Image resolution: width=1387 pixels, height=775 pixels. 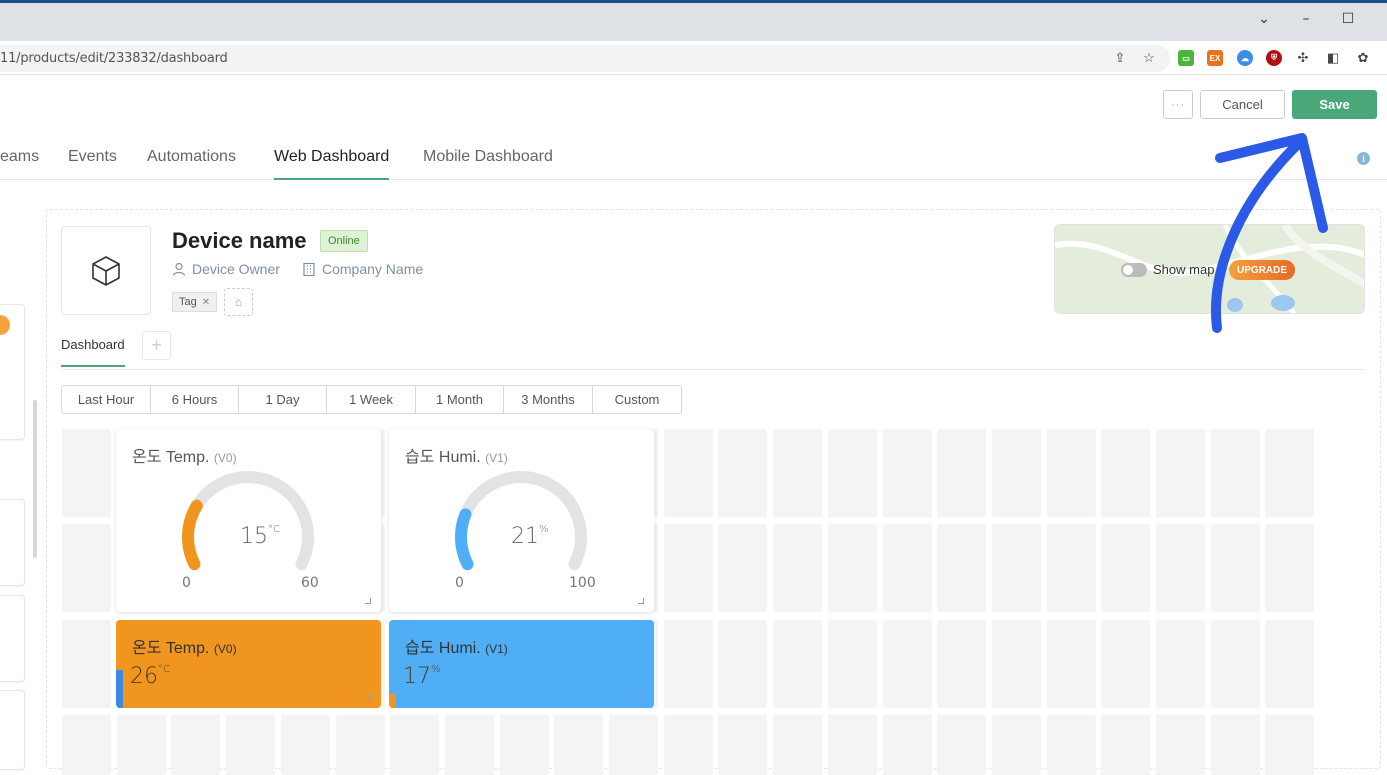 What do you see at coordinates (637, 399) in the screenshot?
I see `range-custom: Custom` at bounding box center [637, 399].